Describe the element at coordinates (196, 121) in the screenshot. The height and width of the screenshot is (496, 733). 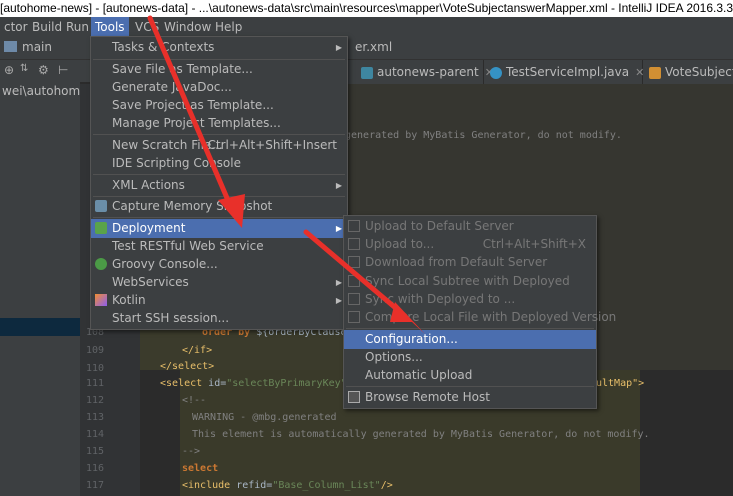
I see `annotation-arrow-to-deployment` at that location.